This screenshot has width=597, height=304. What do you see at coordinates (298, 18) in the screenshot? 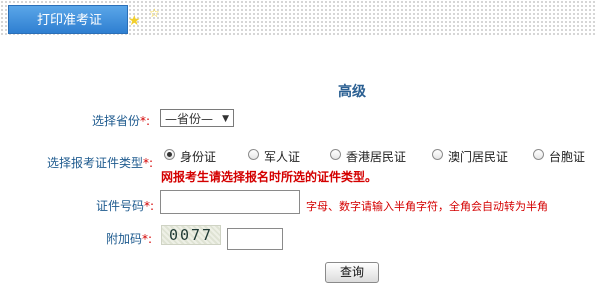
I see `tab-bar: 打印准考证 ★ ☆` at bounding box center [298, 18].